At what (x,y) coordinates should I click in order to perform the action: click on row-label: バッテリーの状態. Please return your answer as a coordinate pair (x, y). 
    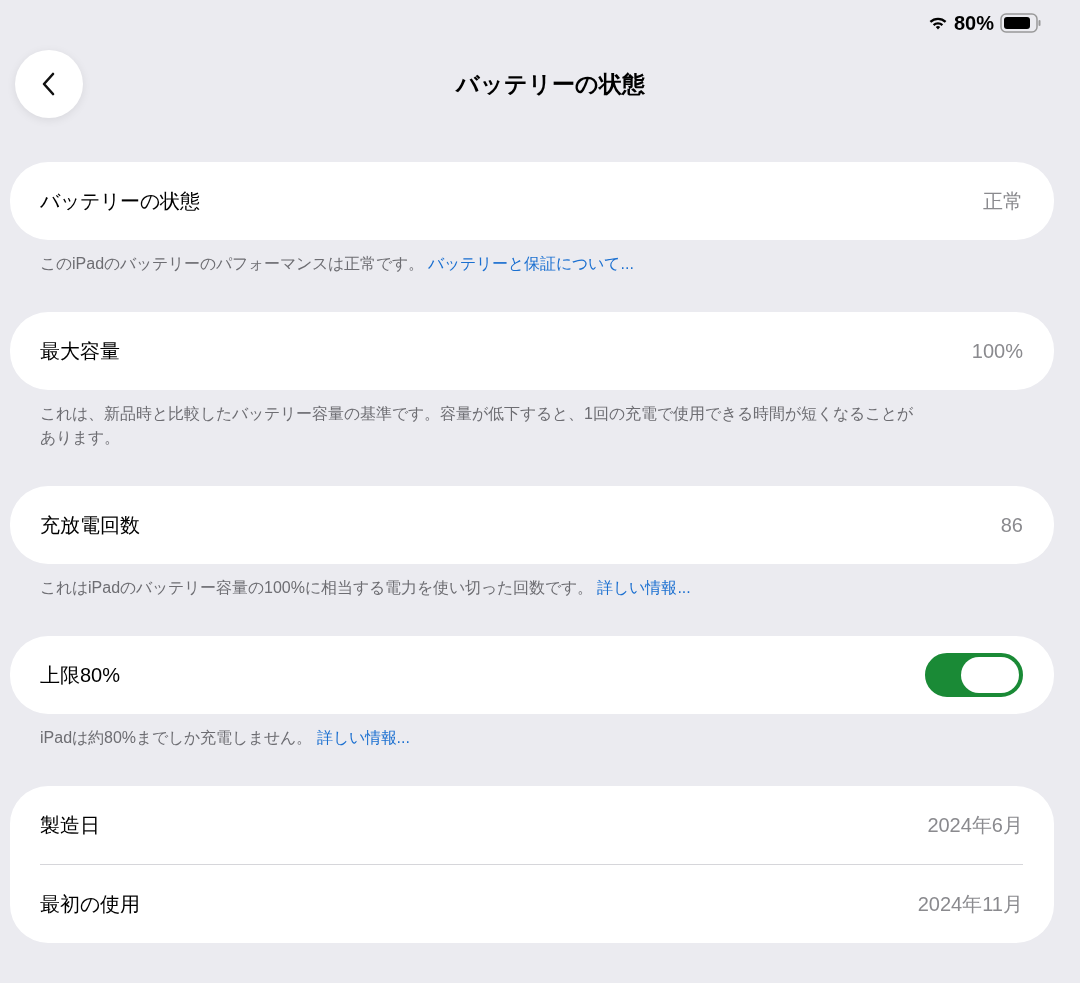
    Looking at the image, I should click on (120, 201).